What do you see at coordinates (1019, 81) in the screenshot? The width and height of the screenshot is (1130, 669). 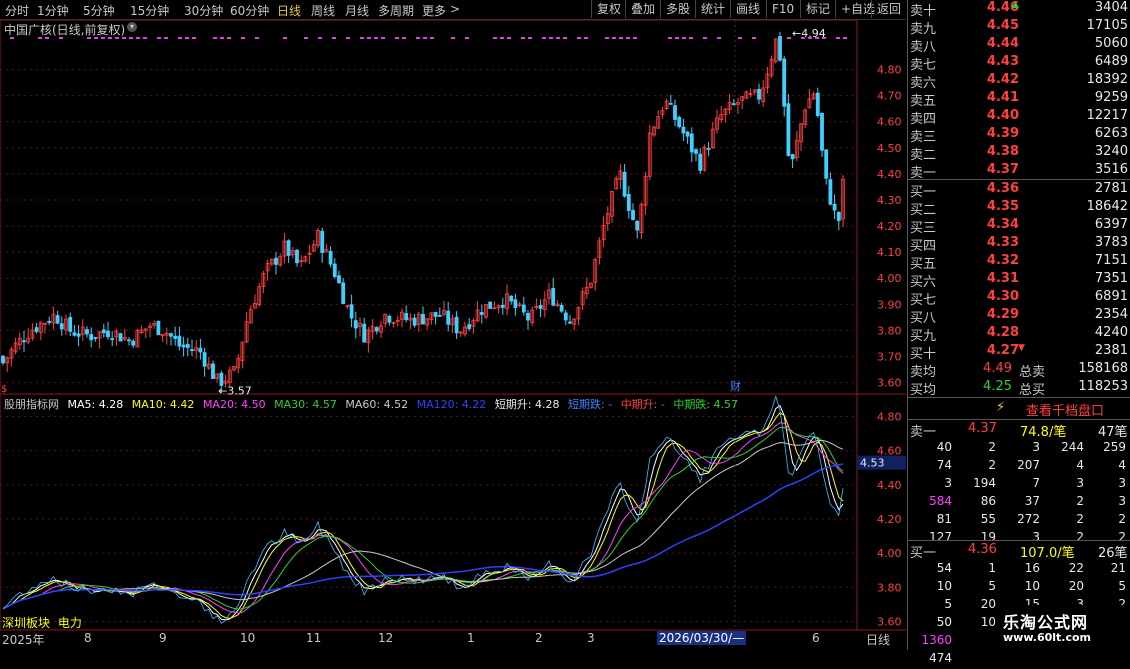 I see `ask-row: 卖六 4.42 18392` at bounding box center [1019, 81].